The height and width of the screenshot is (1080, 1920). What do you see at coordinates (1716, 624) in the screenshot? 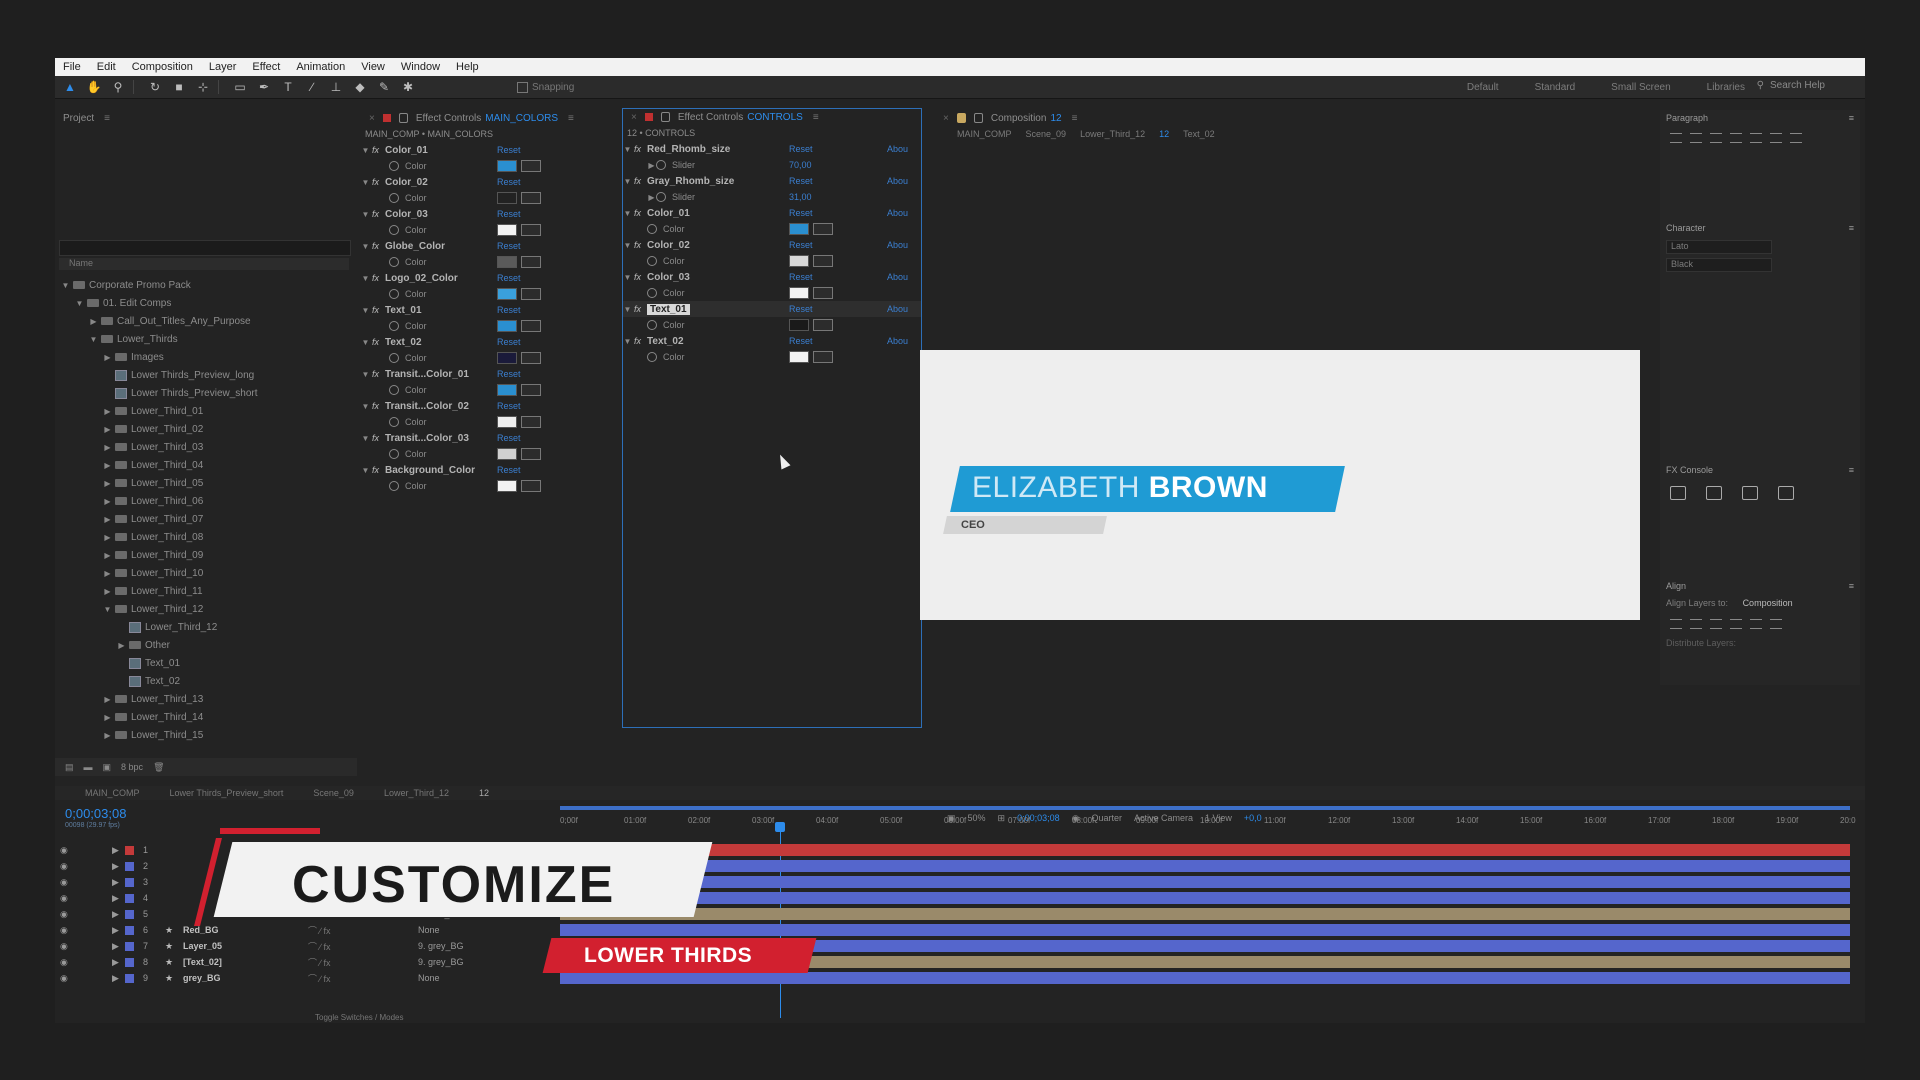
I see `align-right-edges-icon` at bounding box center [1716, 624].